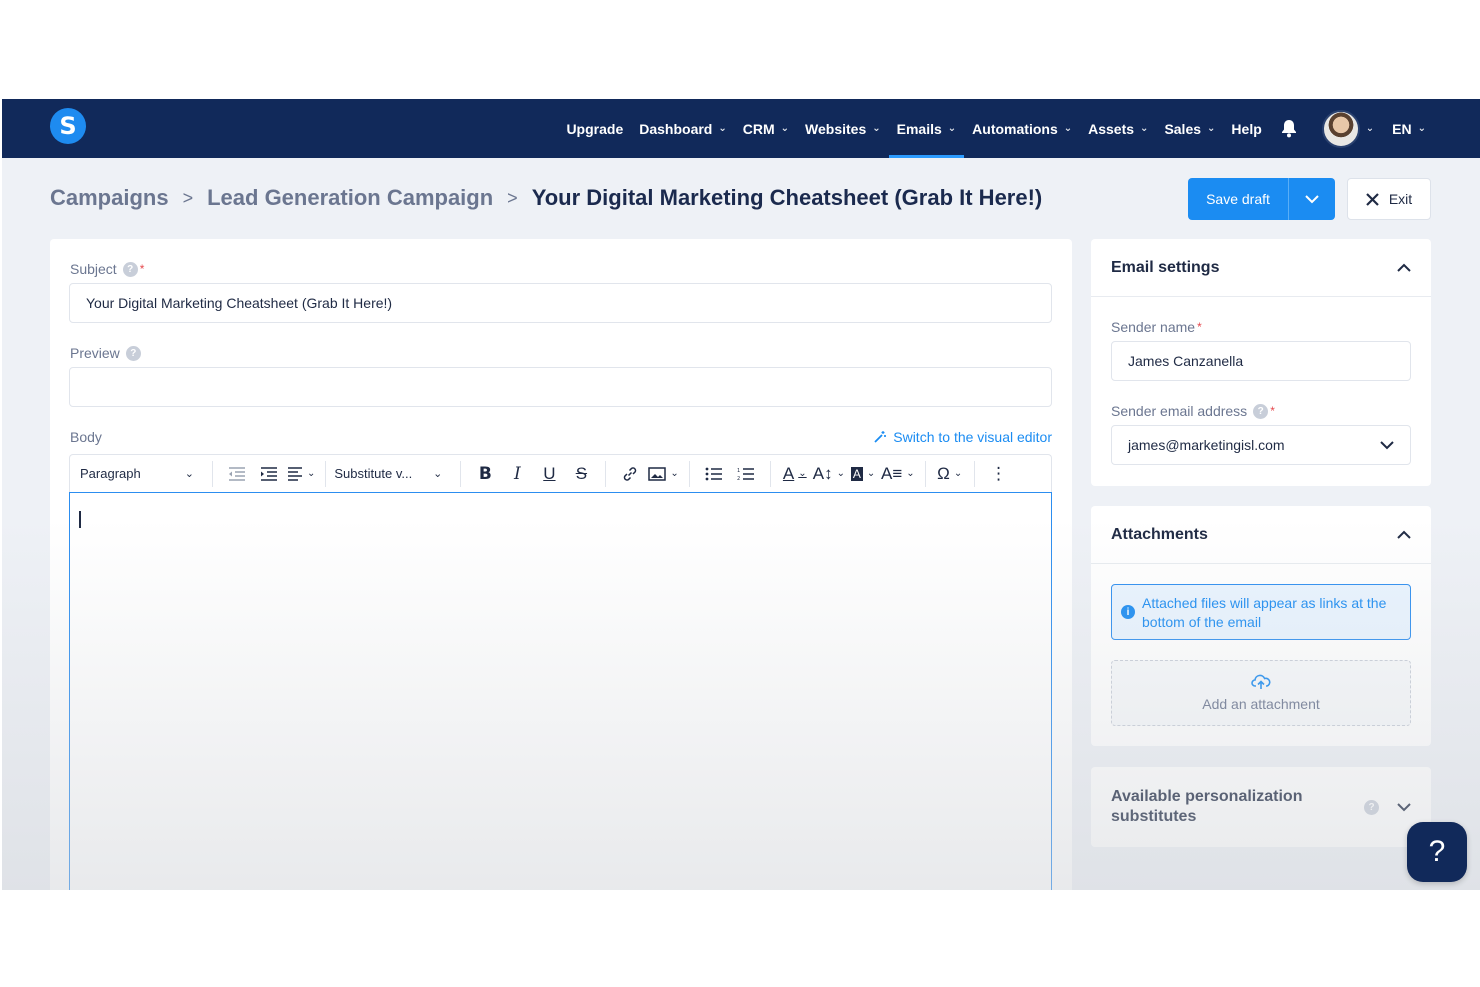 The height and width of the screenshot is (987, 1480). I want to click on svg-text: 2, so click(738, 478).